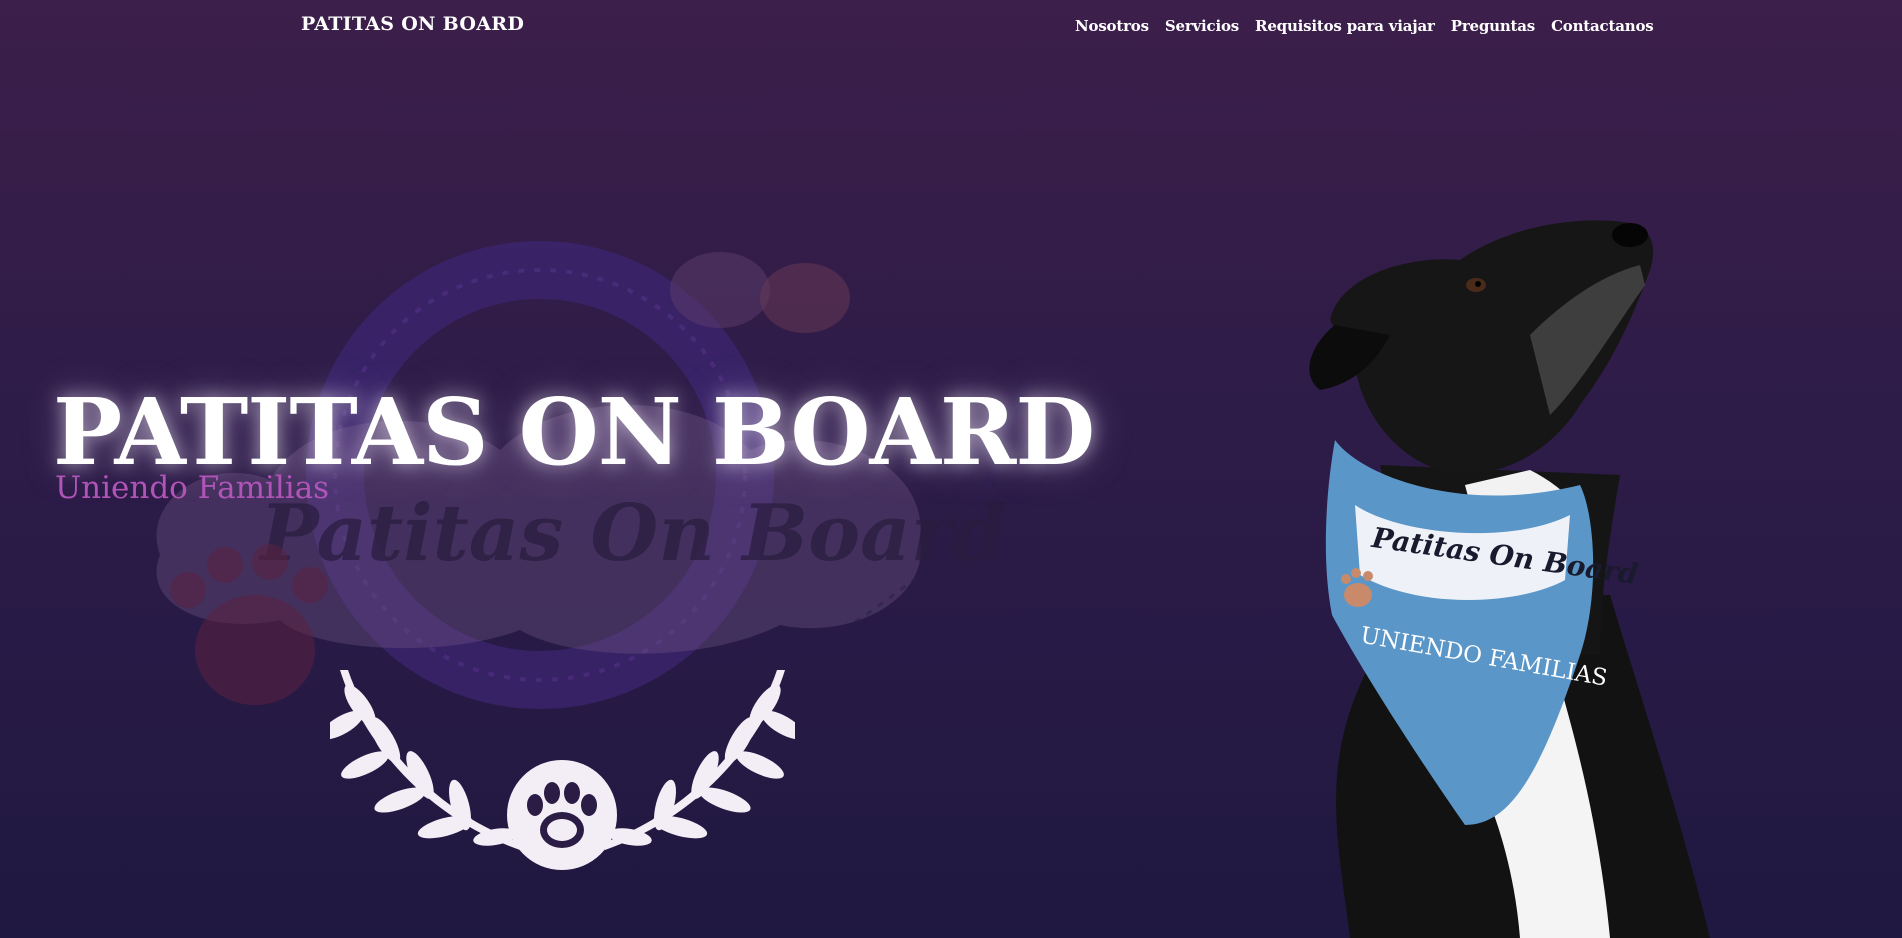  Describe the element at coordinates (720, 290) in the screenshot. I see `cat-silhouette` at that location.